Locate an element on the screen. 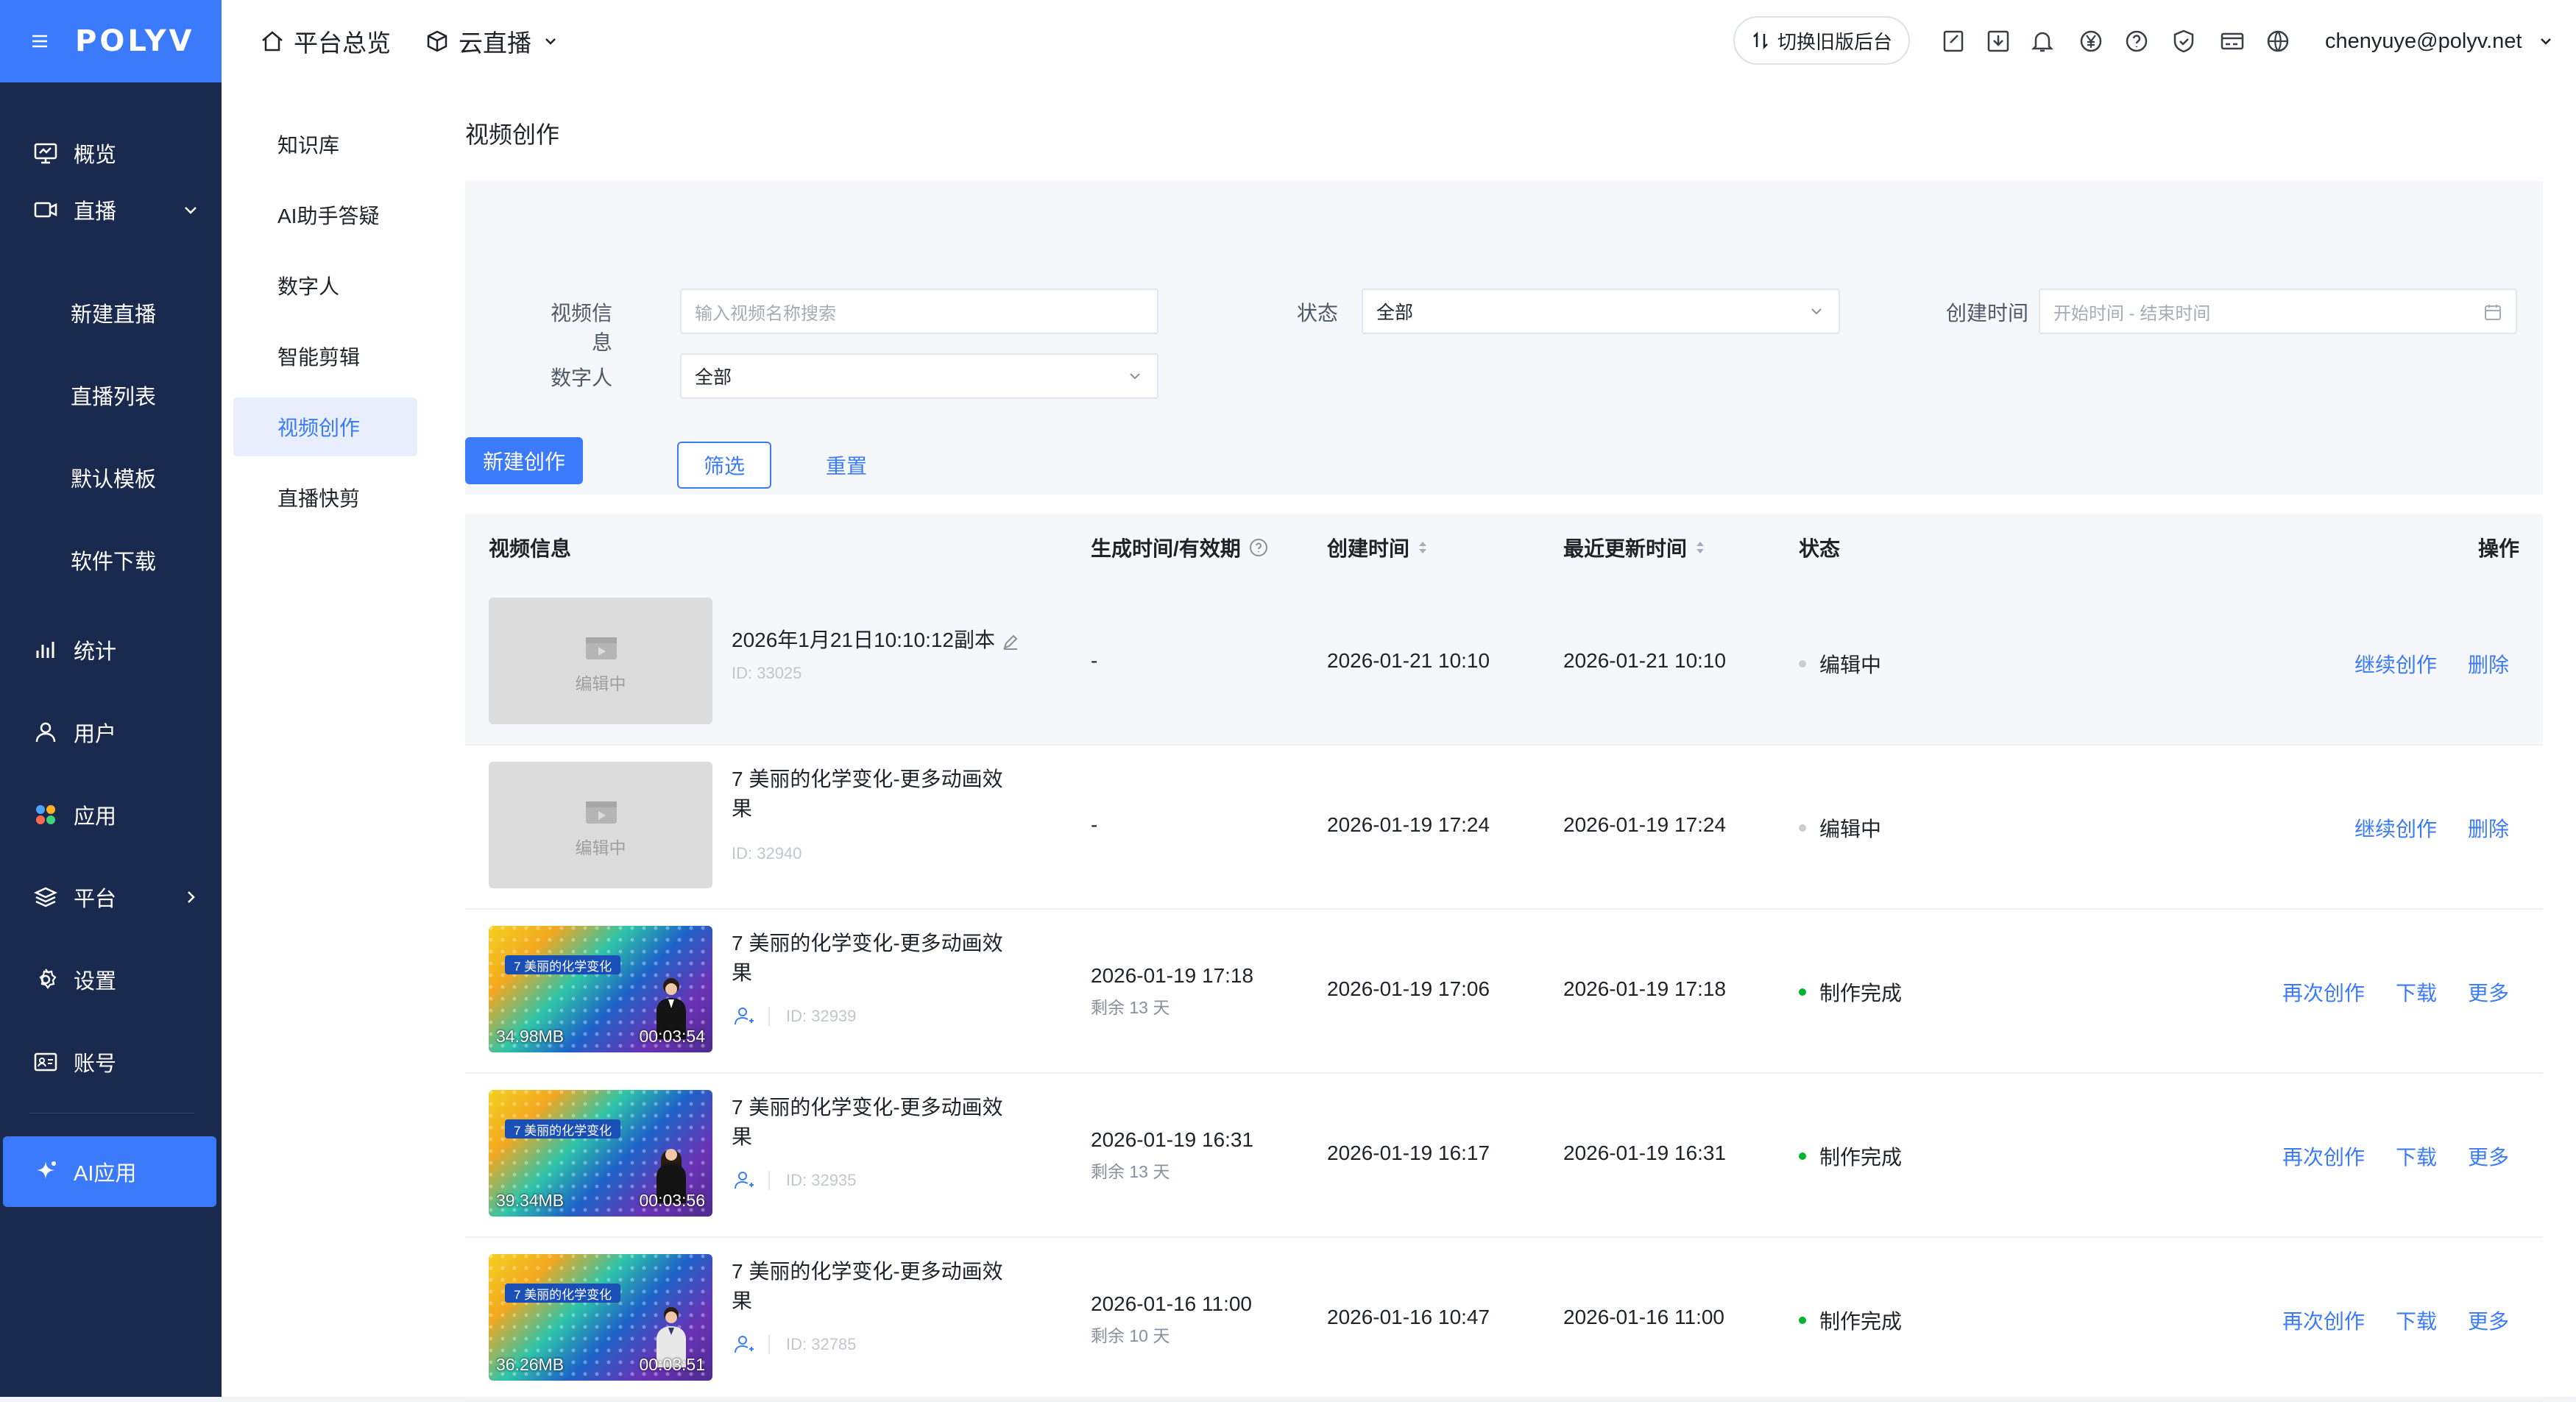  menu-icon is located at coordinates (39, 41).